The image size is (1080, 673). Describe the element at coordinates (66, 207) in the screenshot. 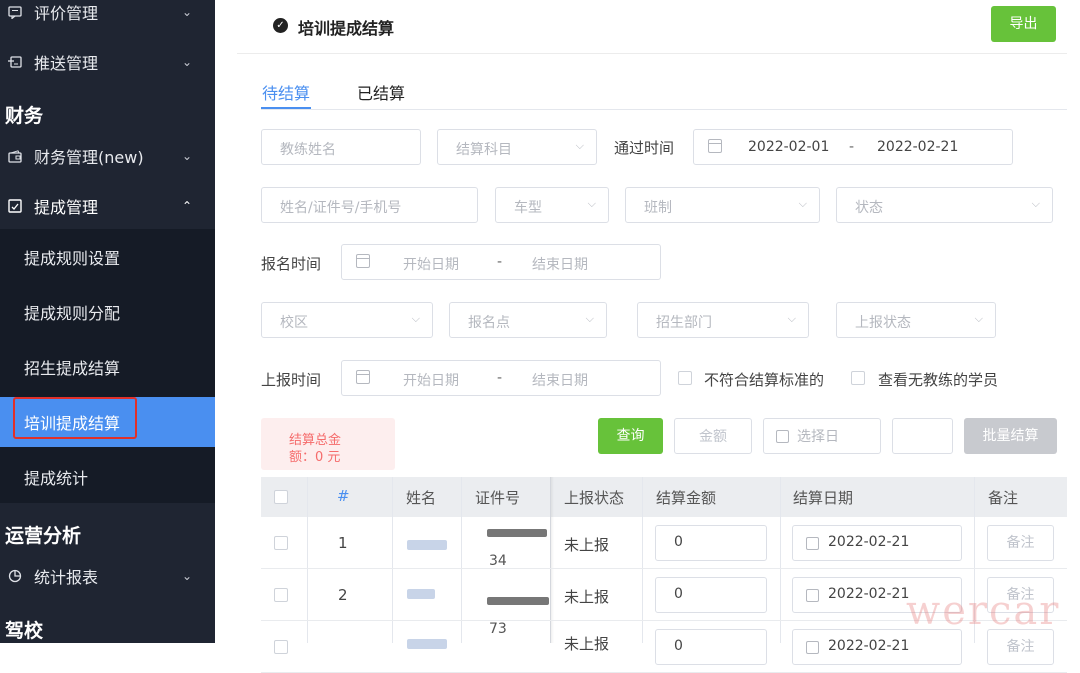

I see `sidebar-item-label: 提成管理` at that location.